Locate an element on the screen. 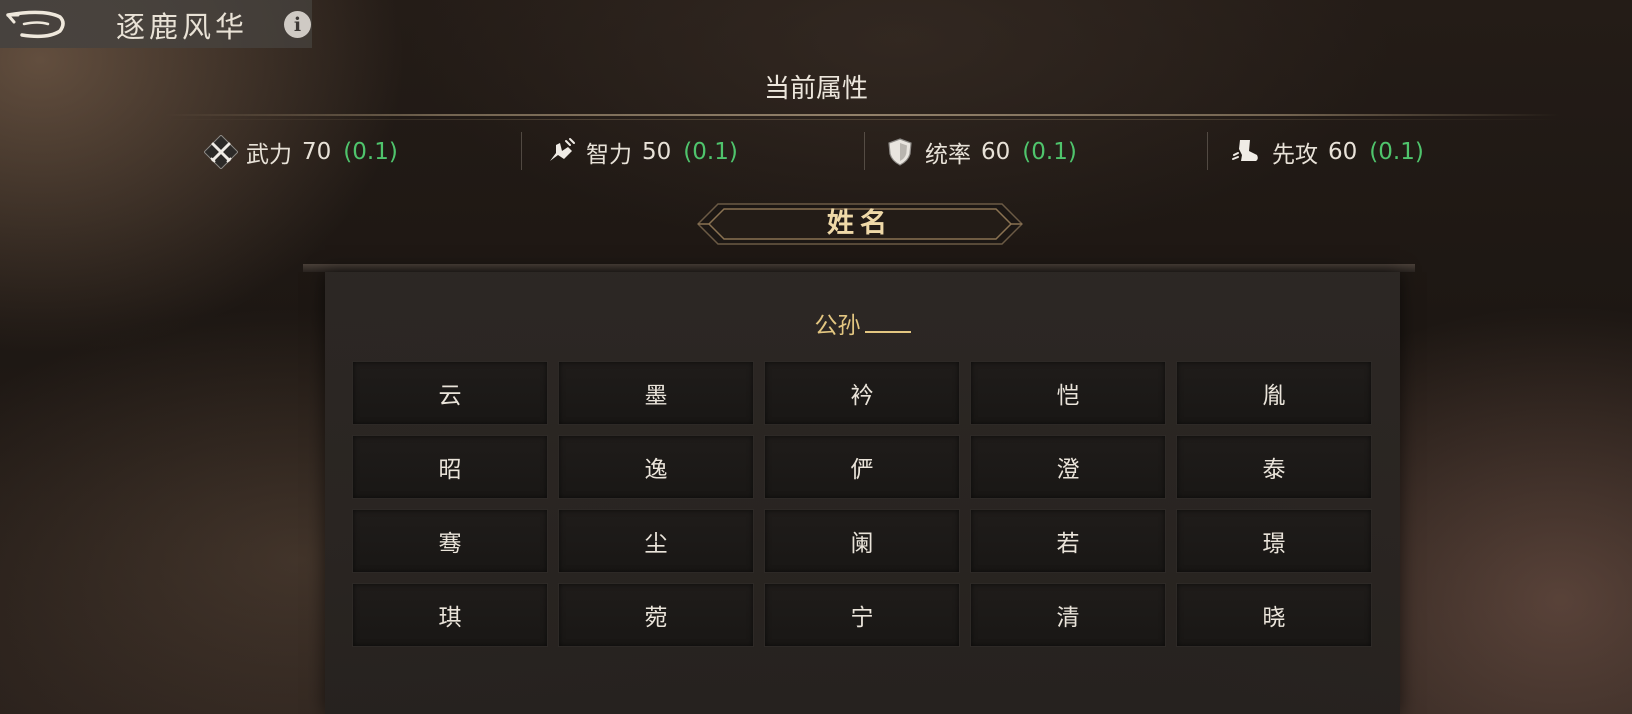 The height and width of the screenshot is (714, 1632). name-section-title: 姓名 is located at coordinates (860, 224).